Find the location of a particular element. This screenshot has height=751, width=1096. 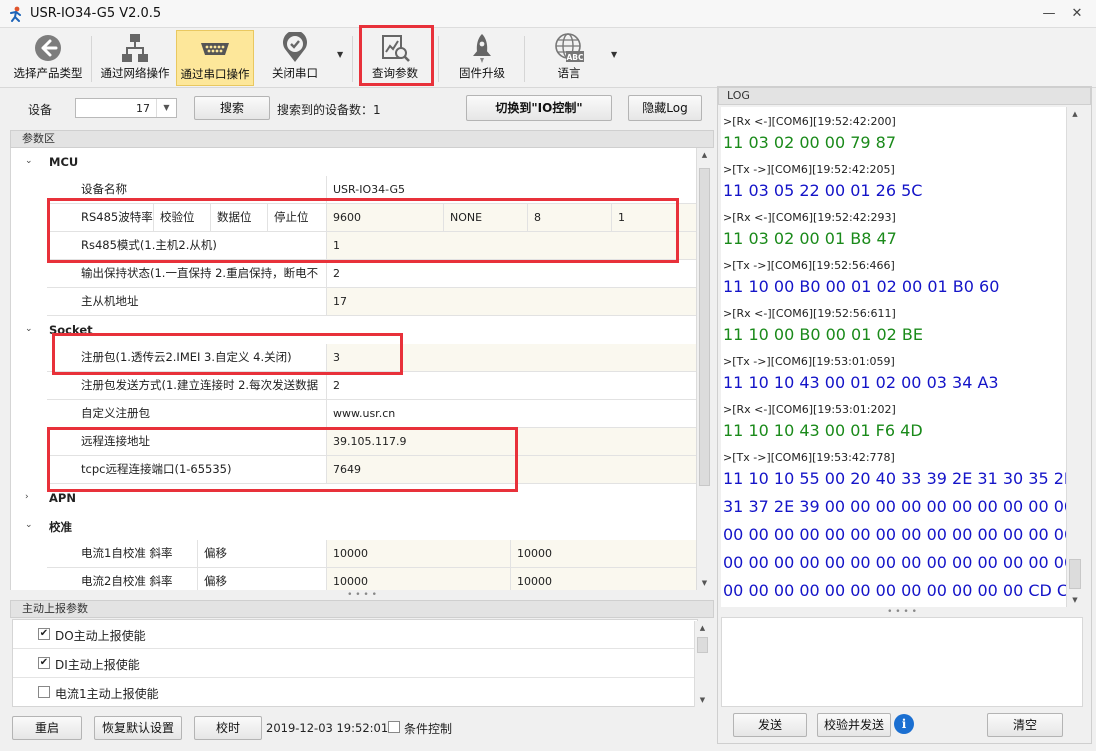

verify-send-button: 校验并发送 is located at coordinates (854, 725).